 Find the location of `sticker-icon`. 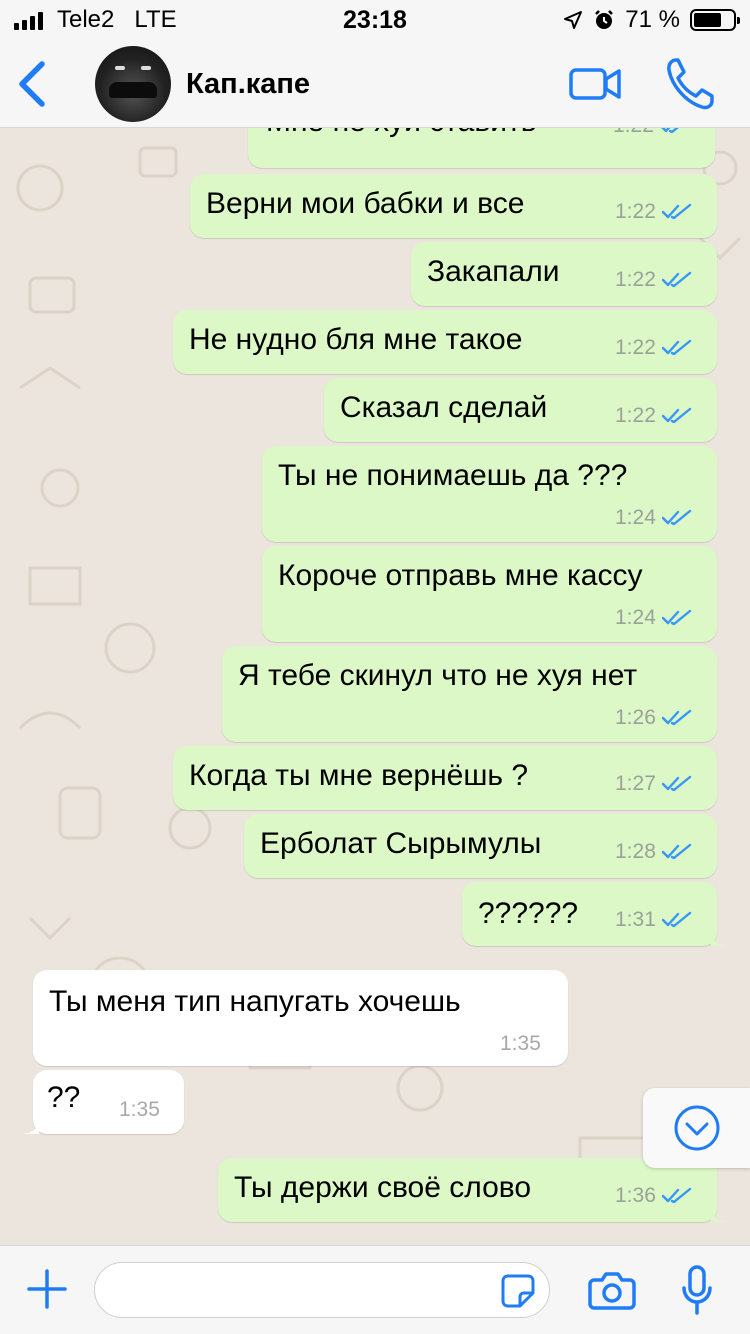

sticker-icon is located at coordinates (518, 1291).